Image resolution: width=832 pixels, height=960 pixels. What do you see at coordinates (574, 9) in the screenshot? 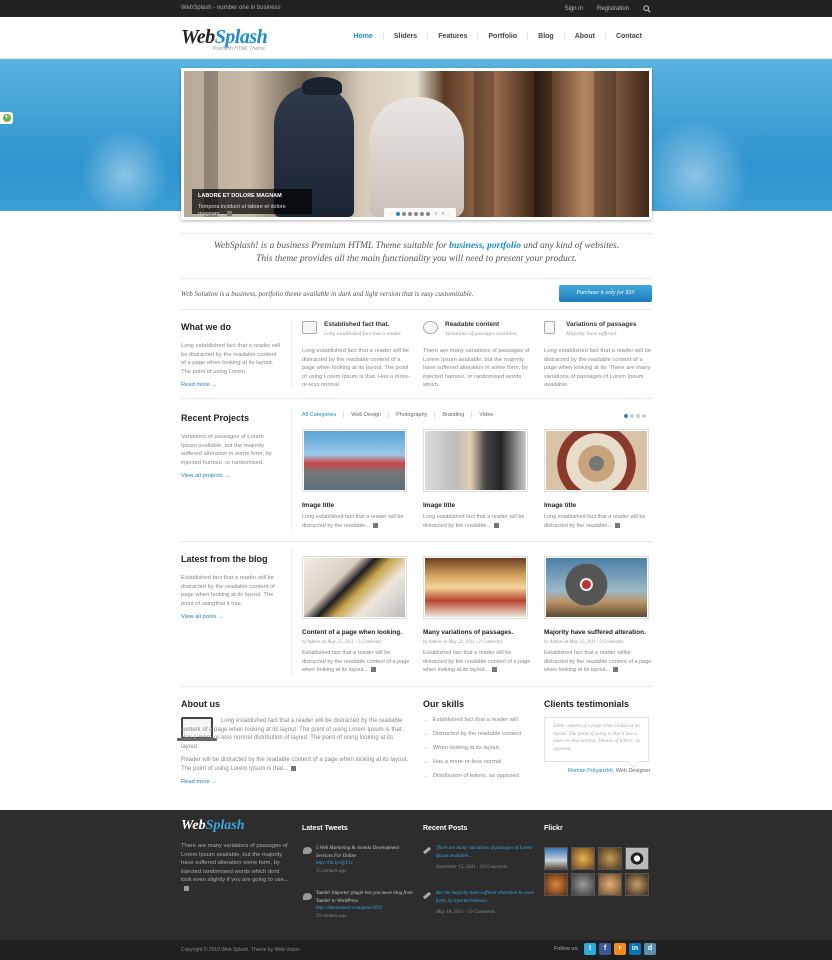
I see `sign-in-link: Sign in` at bounding box center [574, 9].